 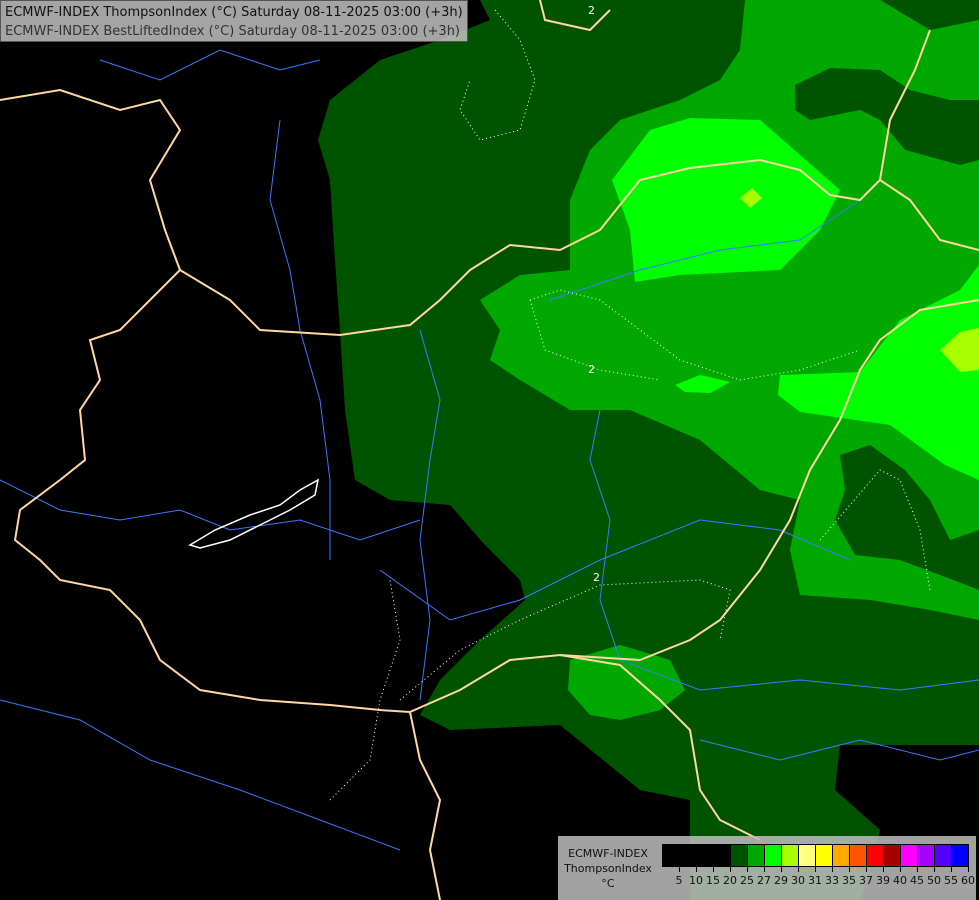 What do you see at coordinates (747, 880) in the screenshot?
I see `legend-tick-label: 25` at bounding box center [747, 880].